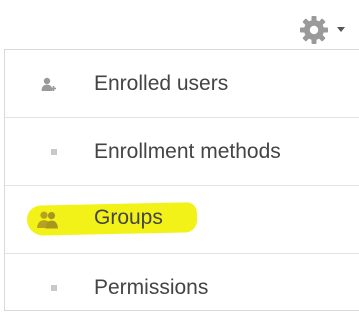  What do you see at coordinates (47, 220) in the screenshot?
I see `groups-icon` at bounding box center [47, 220].